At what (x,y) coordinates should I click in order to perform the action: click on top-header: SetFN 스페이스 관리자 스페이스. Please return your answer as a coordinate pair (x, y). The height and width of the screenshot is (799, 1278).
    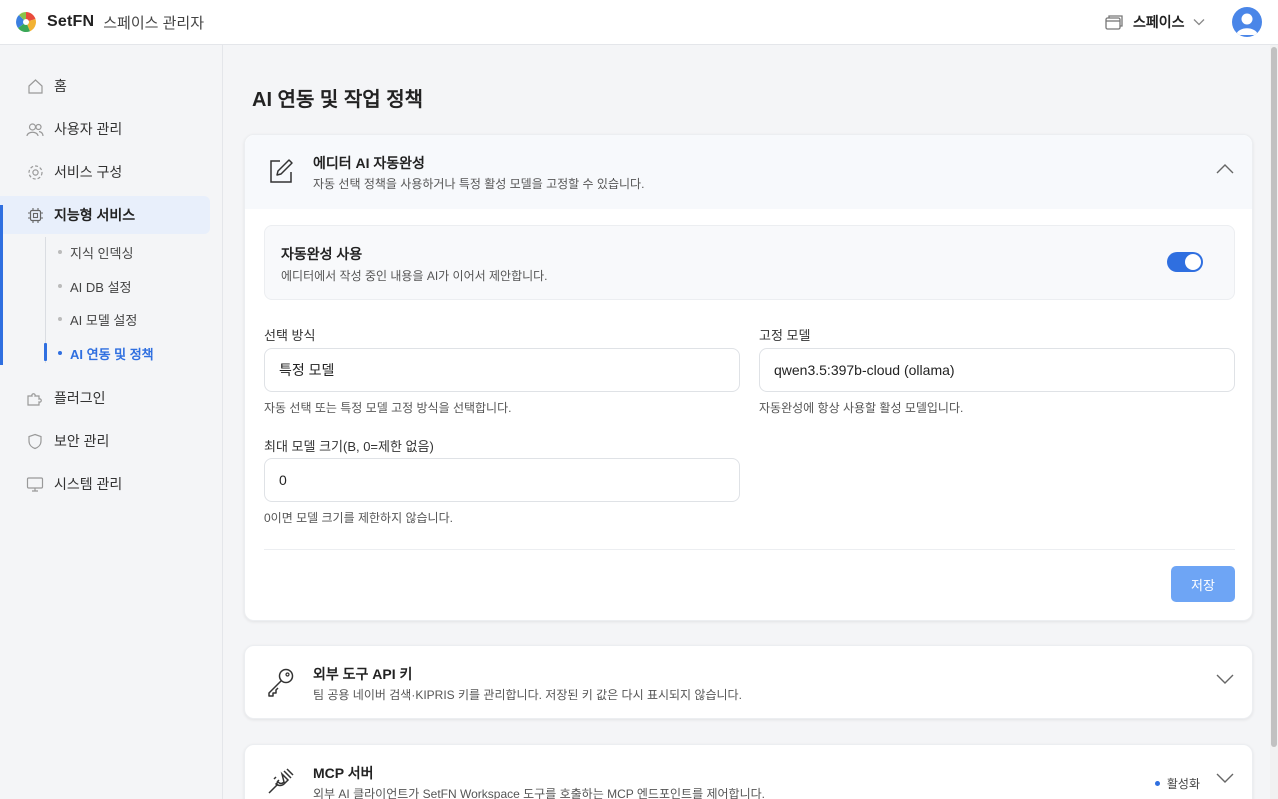
    Looking at the image, I should click on (639, 22).